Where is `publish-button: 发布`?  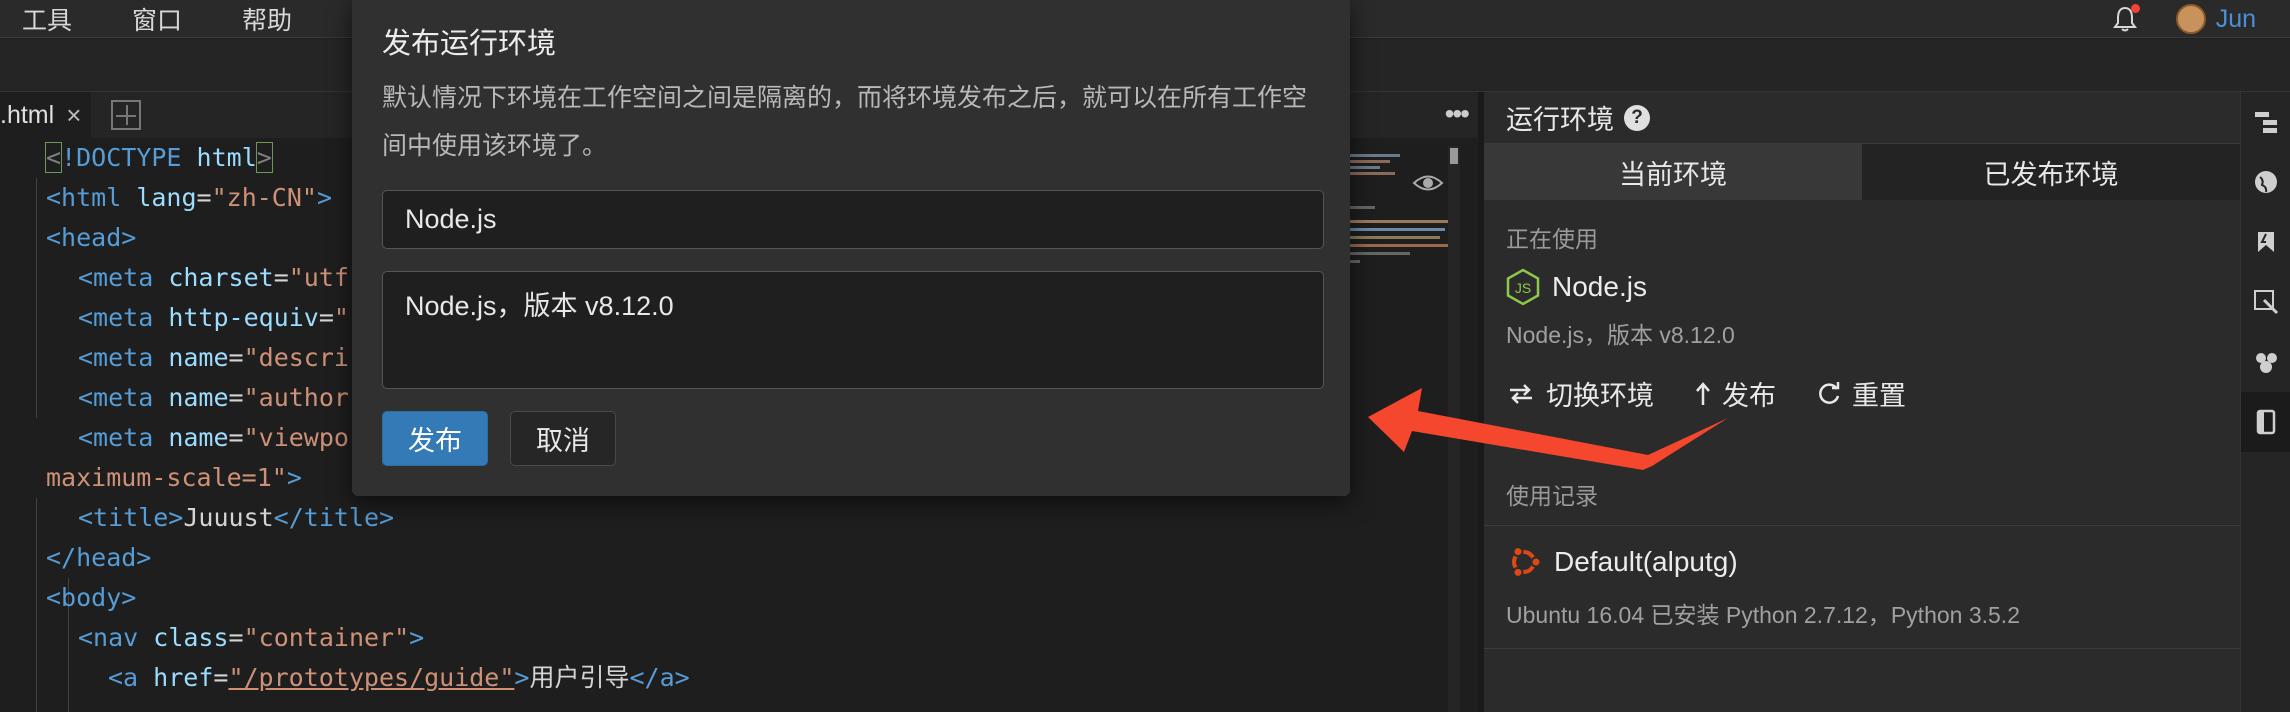
publish-button: 发布 is located at coordinates (435, 438).